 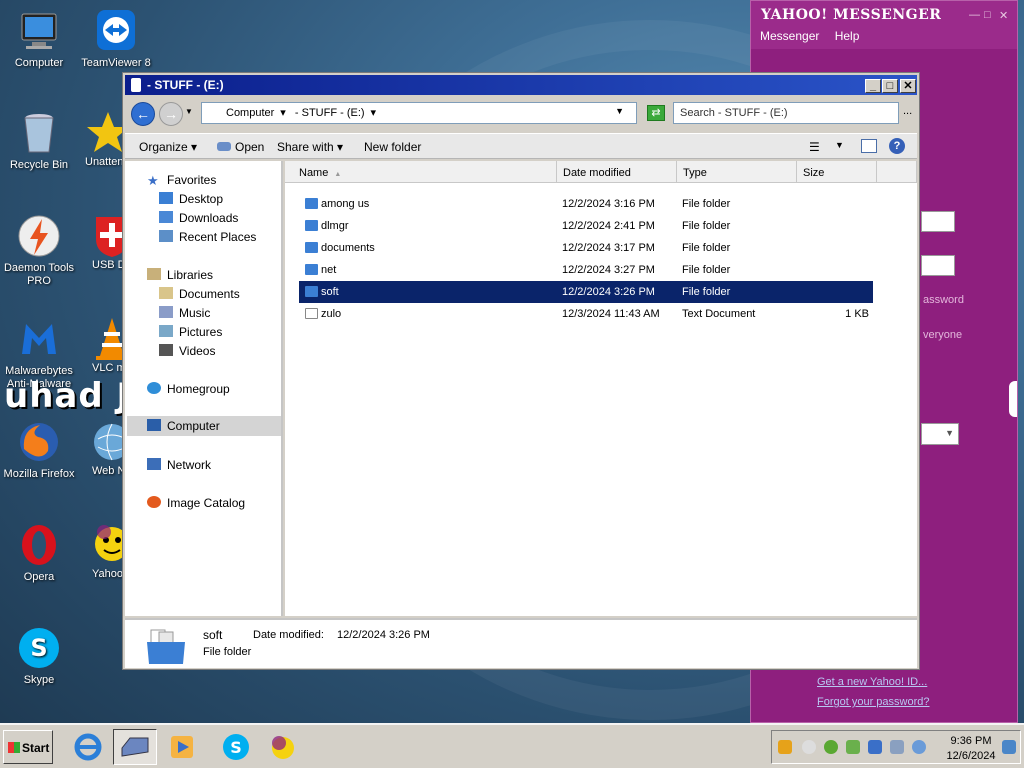 I want to click on file-row: net 12/2/2024 3:27 PM File folder, so click(x=586, y=270).